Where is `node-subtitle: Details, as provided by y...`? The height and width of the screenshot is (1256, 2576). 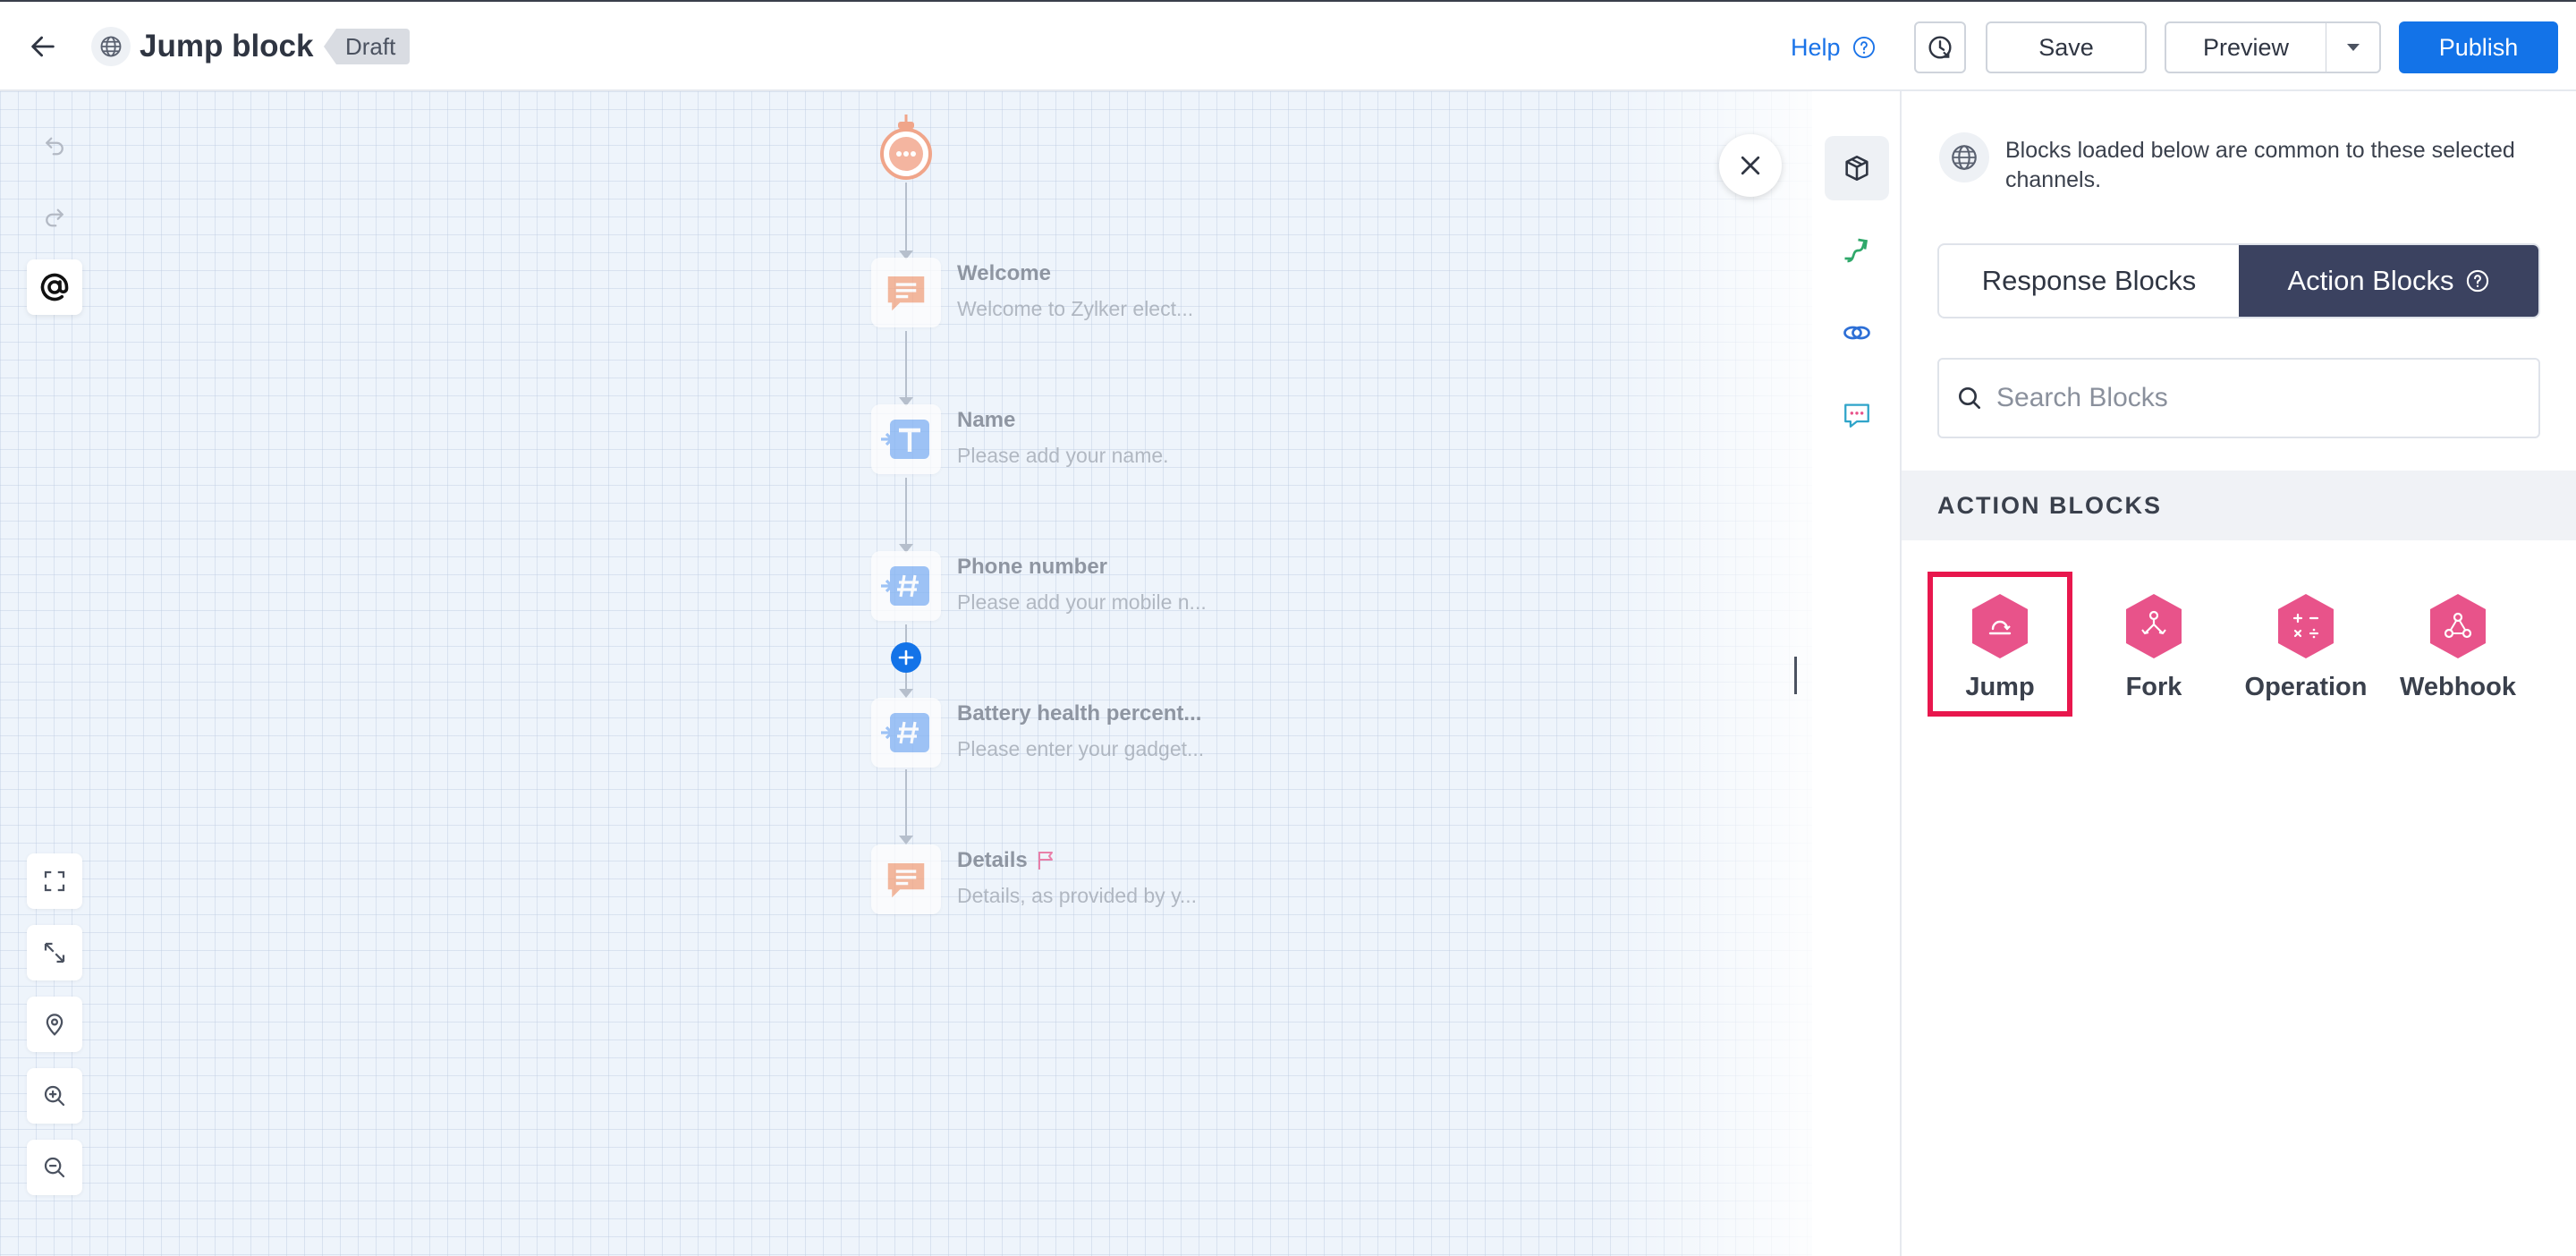 node-subtitle: Details, as provided by y... is located at coordinates (1077, 895).